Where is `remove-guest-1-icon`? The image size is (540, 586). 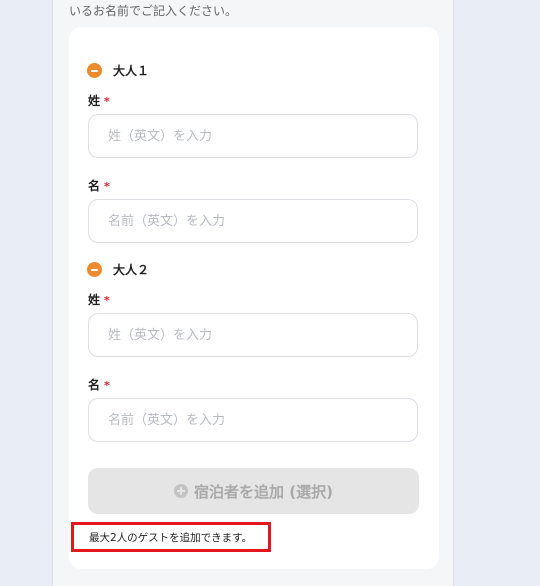
remove-guest-1-icon is located at coordinates (94, 70).